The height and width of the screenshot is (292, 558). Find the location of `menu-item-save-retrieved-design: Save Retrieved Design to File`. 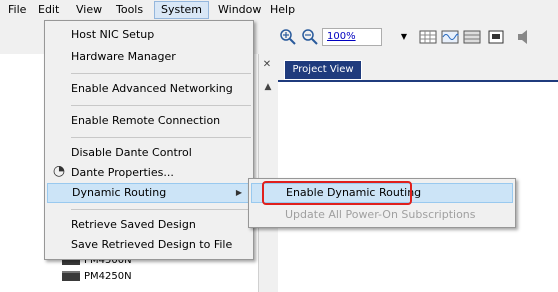

menu-item-save-retrieved-design: Save Retrieved Design to File is located at coordinates (149, 245).